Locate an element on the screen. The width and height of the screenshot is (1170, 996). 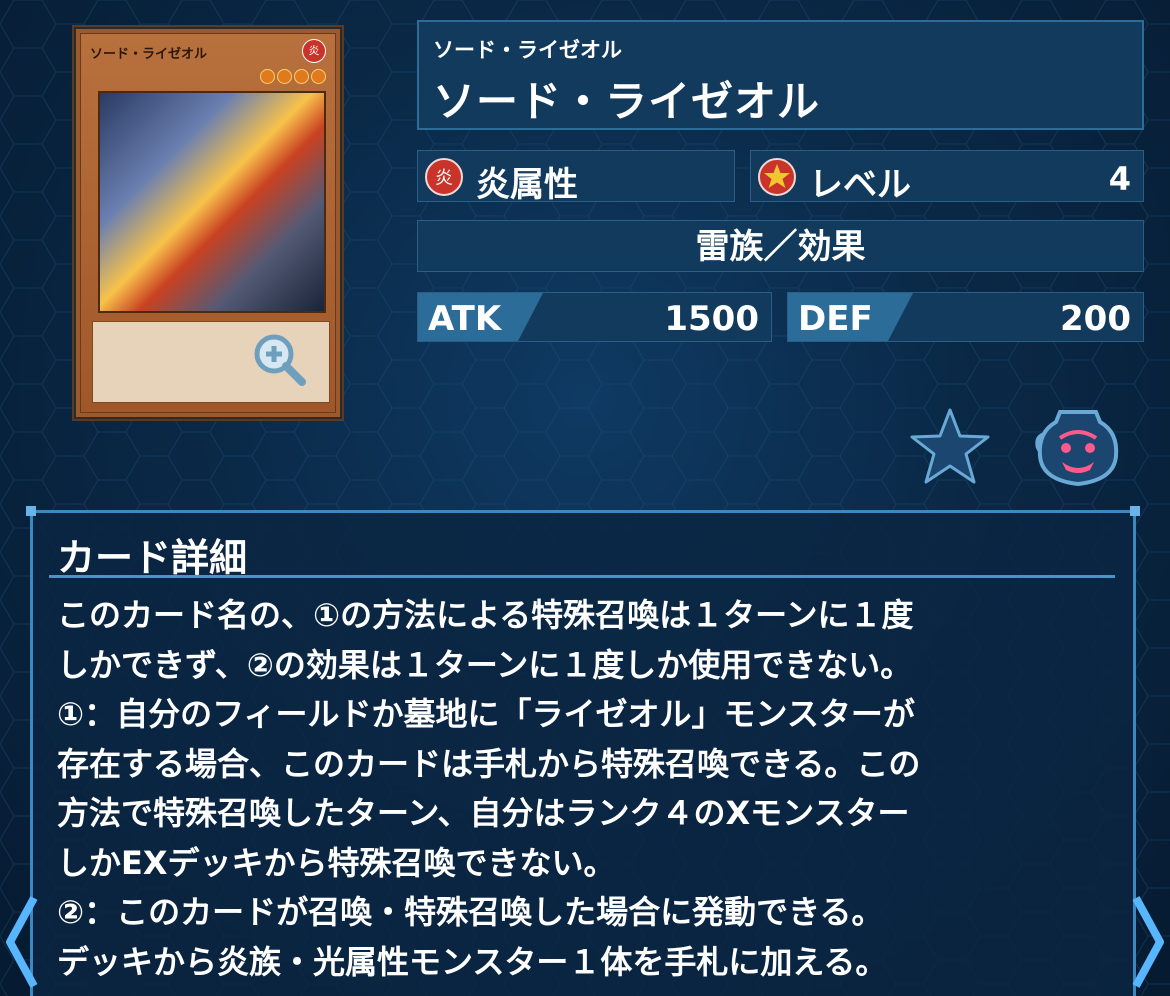
card-name: ソード・ライゼオル is located at coordinates (627, 101).